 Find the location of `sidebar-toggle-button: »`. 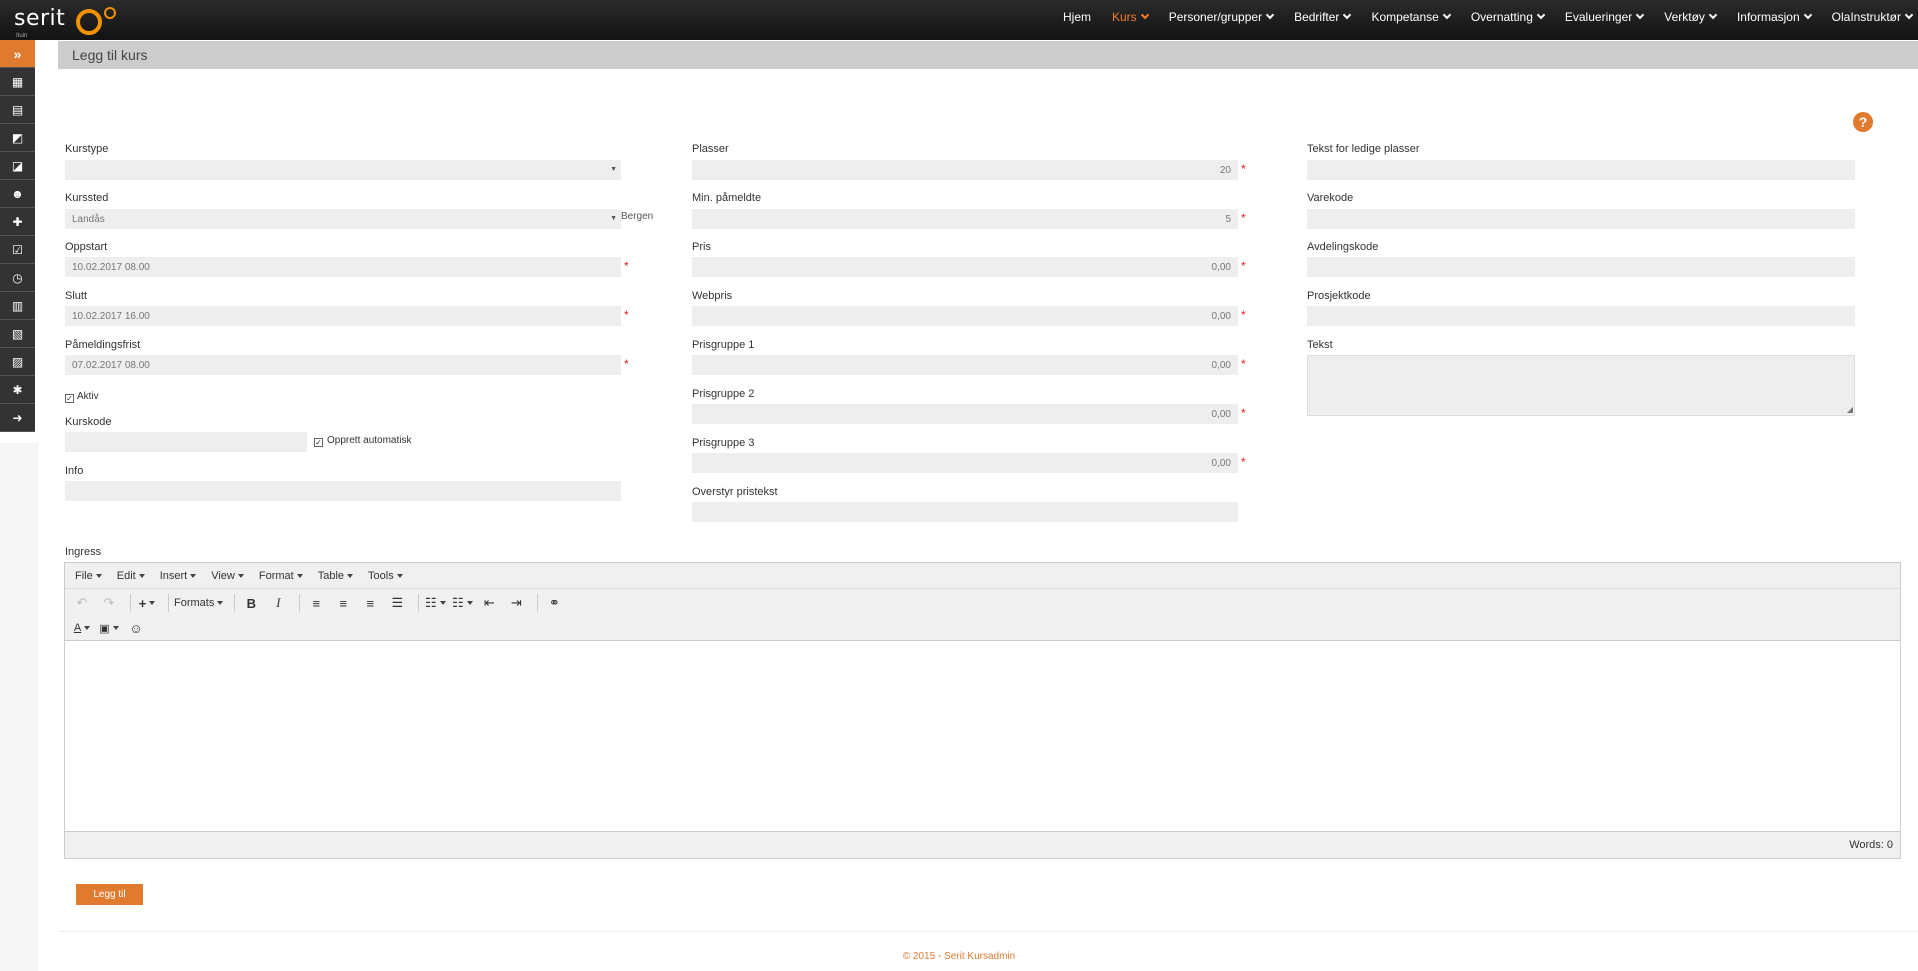

sidebar-toggle-button: » is located at coordinates (17, 54).